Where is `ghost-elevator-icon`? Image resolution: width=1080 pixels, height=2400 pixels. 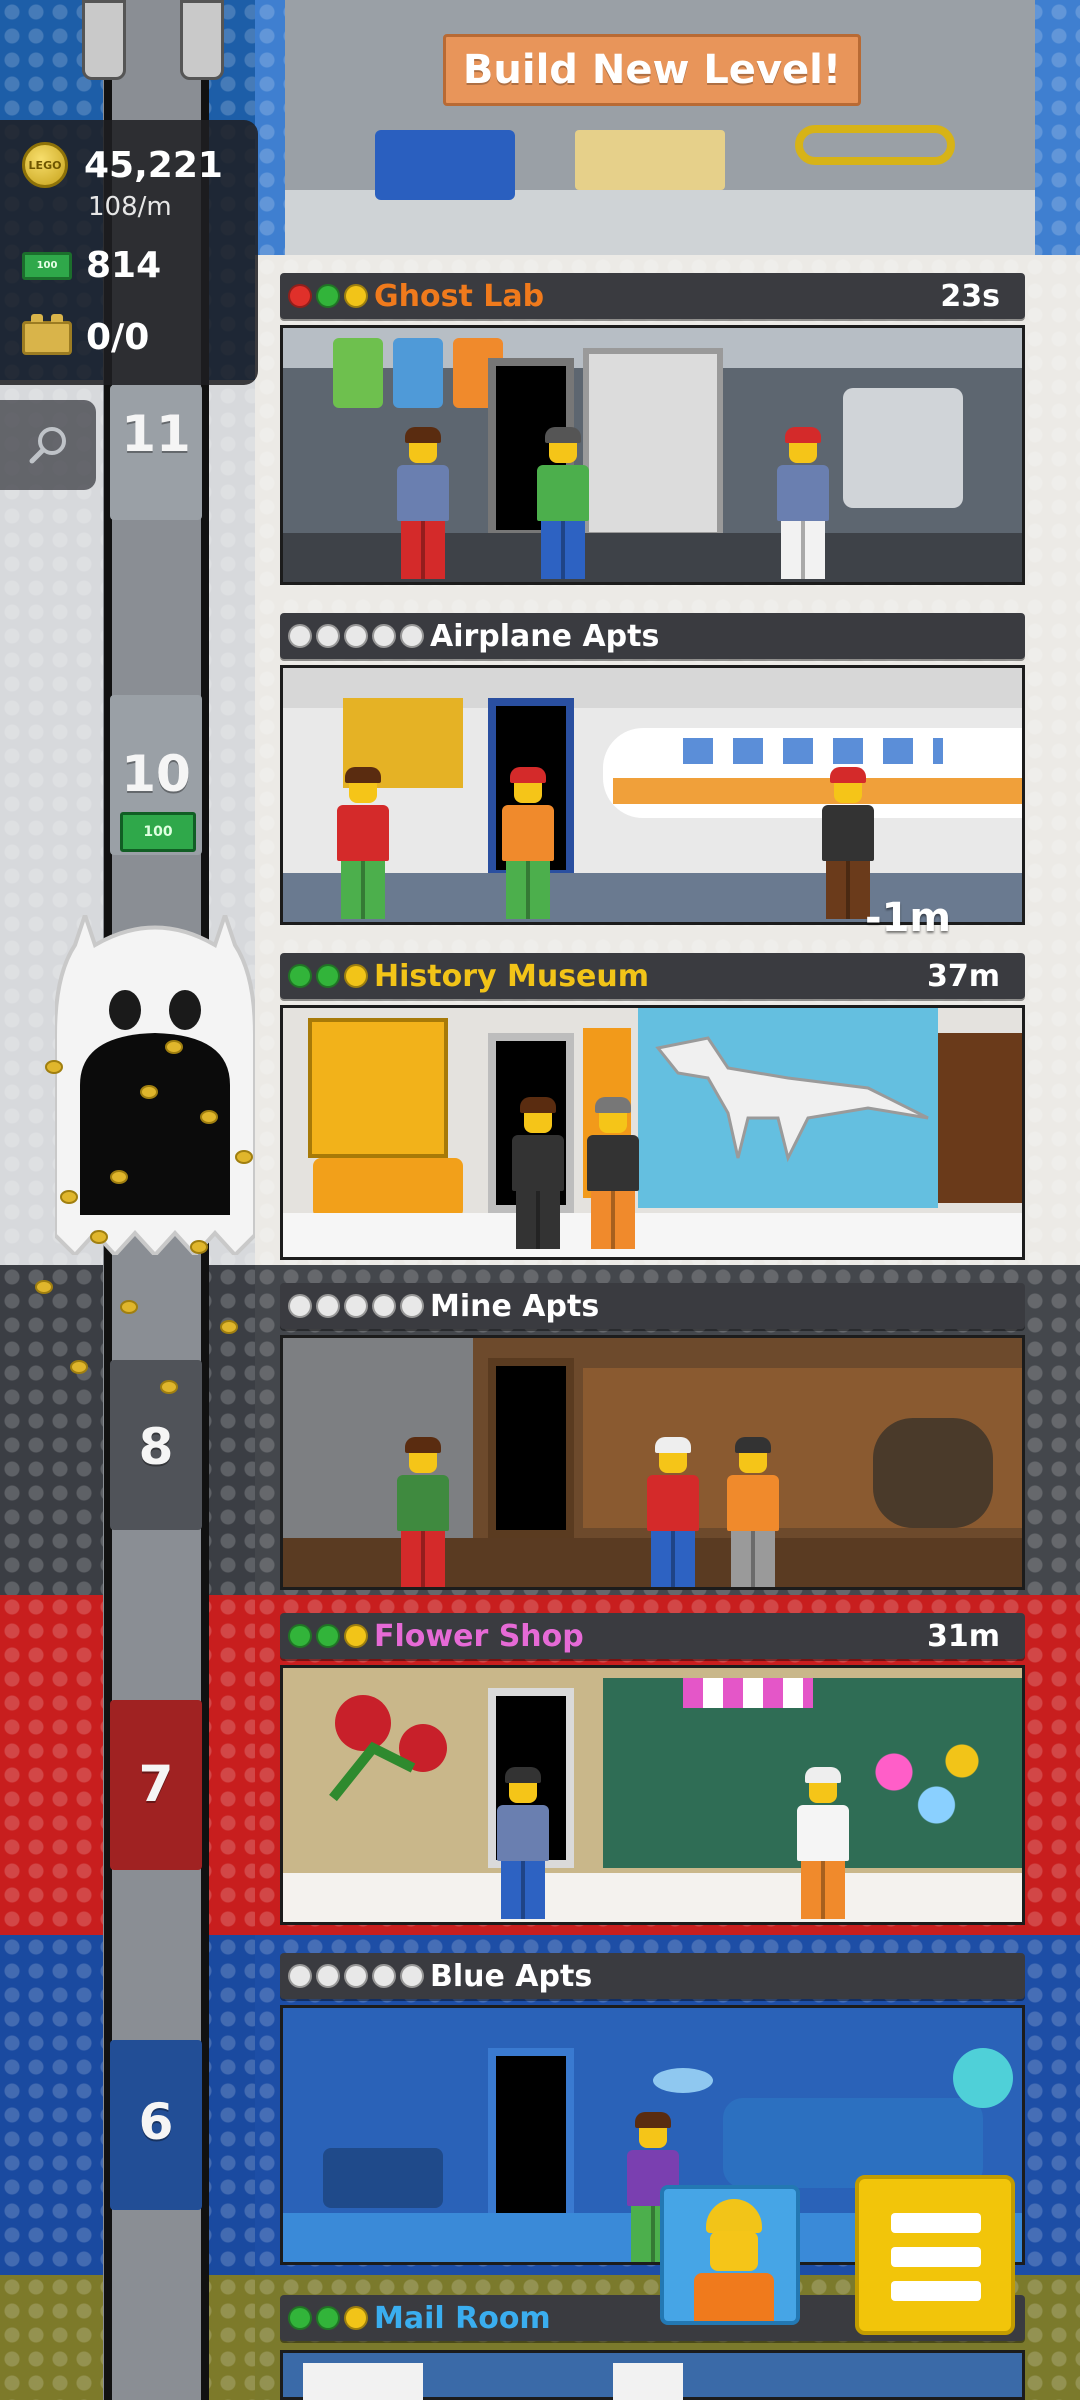 ghost-elevator-icon is located at coordinates (155, 1083).